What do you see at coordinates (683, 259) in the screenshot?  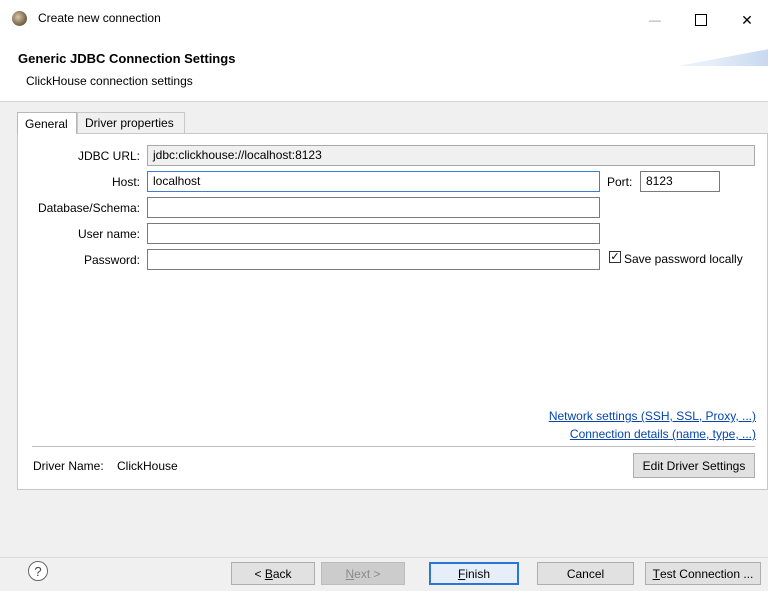 I see `save-password-label: Save password locally` at bounding box center [683, 259].